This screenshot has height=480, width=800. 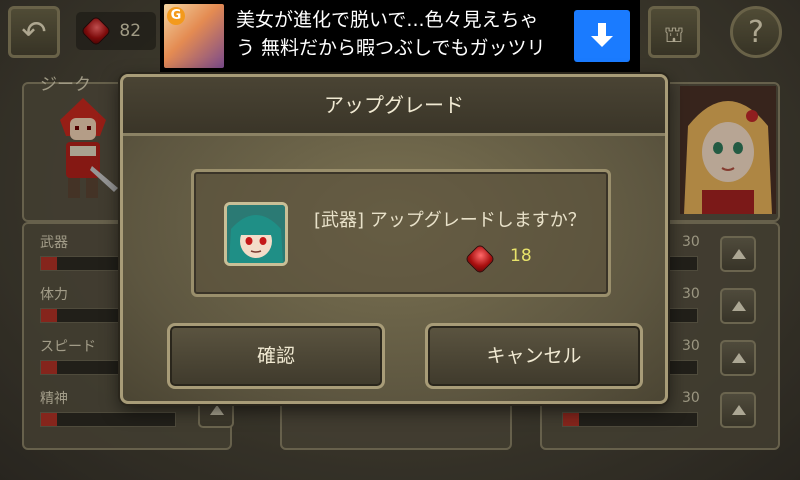 I want to click on upgrade-question: [武器] アップグレードしますか？, so click(x=450, y=220).